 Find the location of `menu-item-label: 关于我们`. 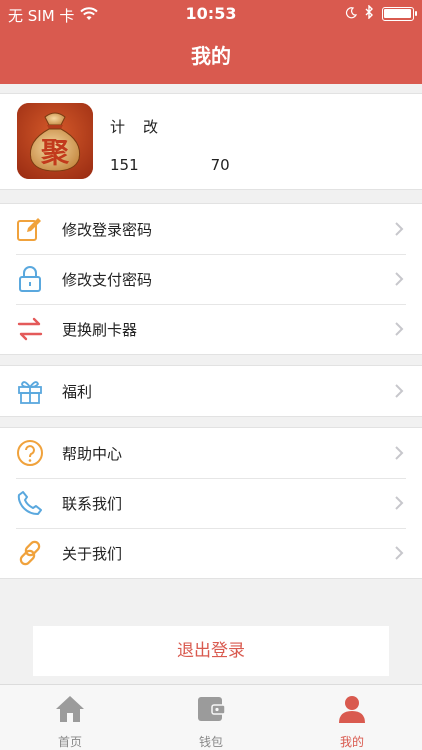

menu-item-label: 关于我们 is located at coordinates (92, 554).